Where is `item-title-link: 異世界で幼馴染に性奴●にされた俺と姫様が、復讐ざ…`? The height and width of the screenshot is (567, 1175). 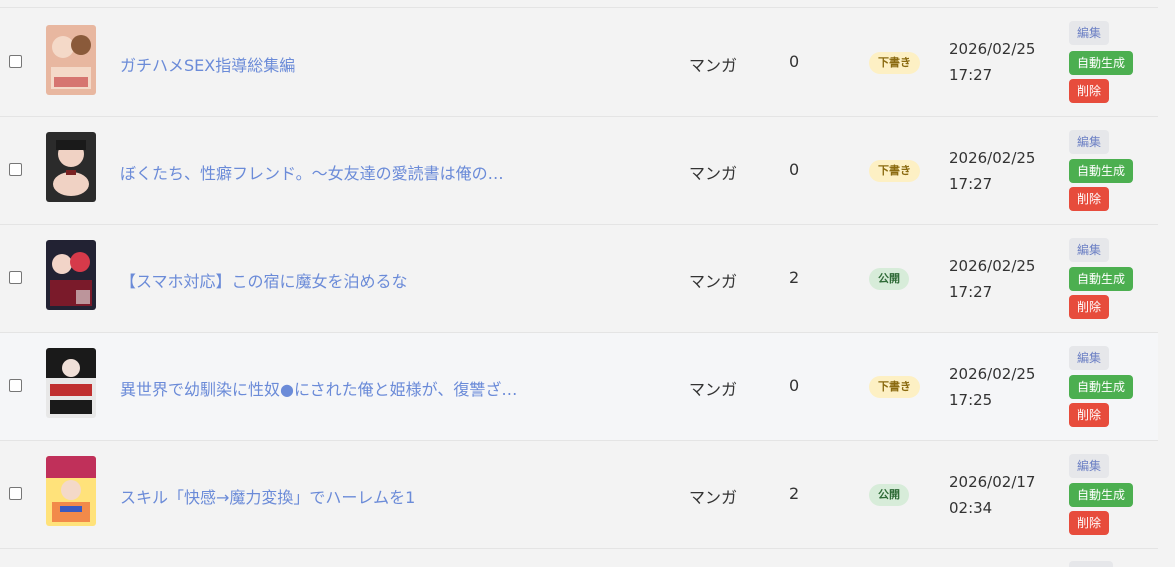
item-title-link: 異世界で幼馴染に性奴●にされた俺と姫様が、復讐ざ… is located at coordinates (318, 388).